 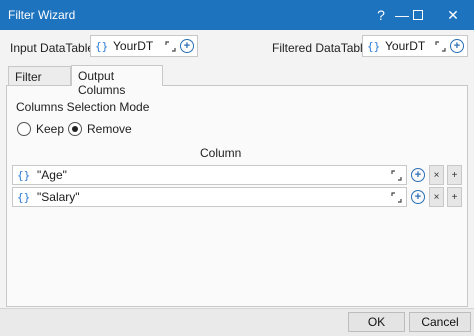 I want to click on filtered-datatable-label: Filtered DataTable, so click(x=321, y=48).